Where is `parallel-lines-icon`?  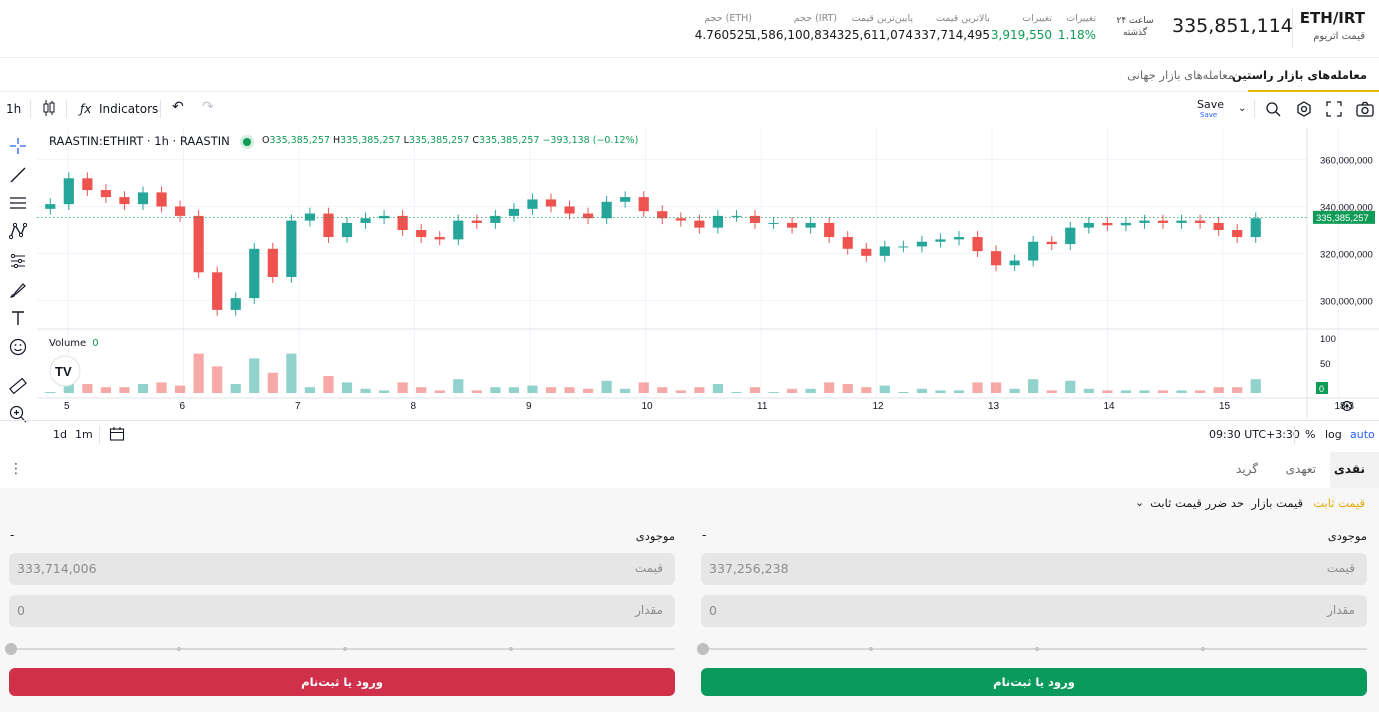
parallel-lines-icon is located at coordinates (18, 203).